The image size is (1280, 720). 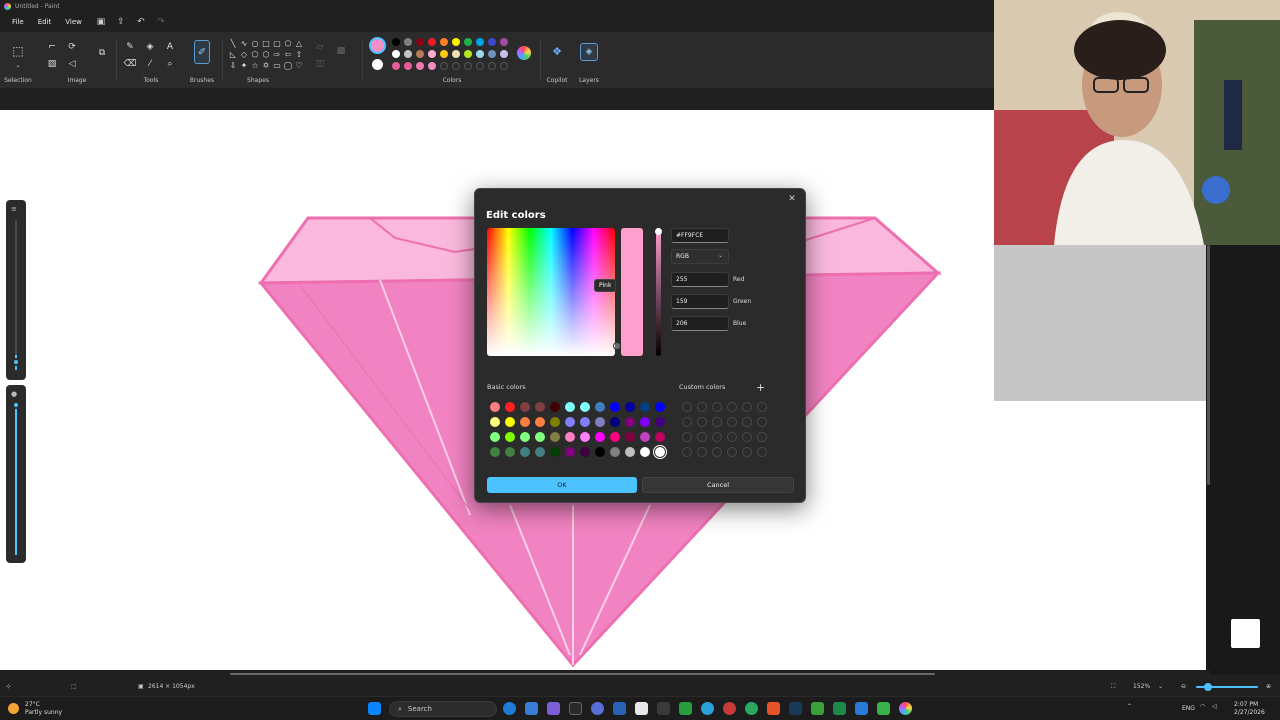 I want to click on zoom-dropdown-icon: ⌄, so click(x=1160, y=686).